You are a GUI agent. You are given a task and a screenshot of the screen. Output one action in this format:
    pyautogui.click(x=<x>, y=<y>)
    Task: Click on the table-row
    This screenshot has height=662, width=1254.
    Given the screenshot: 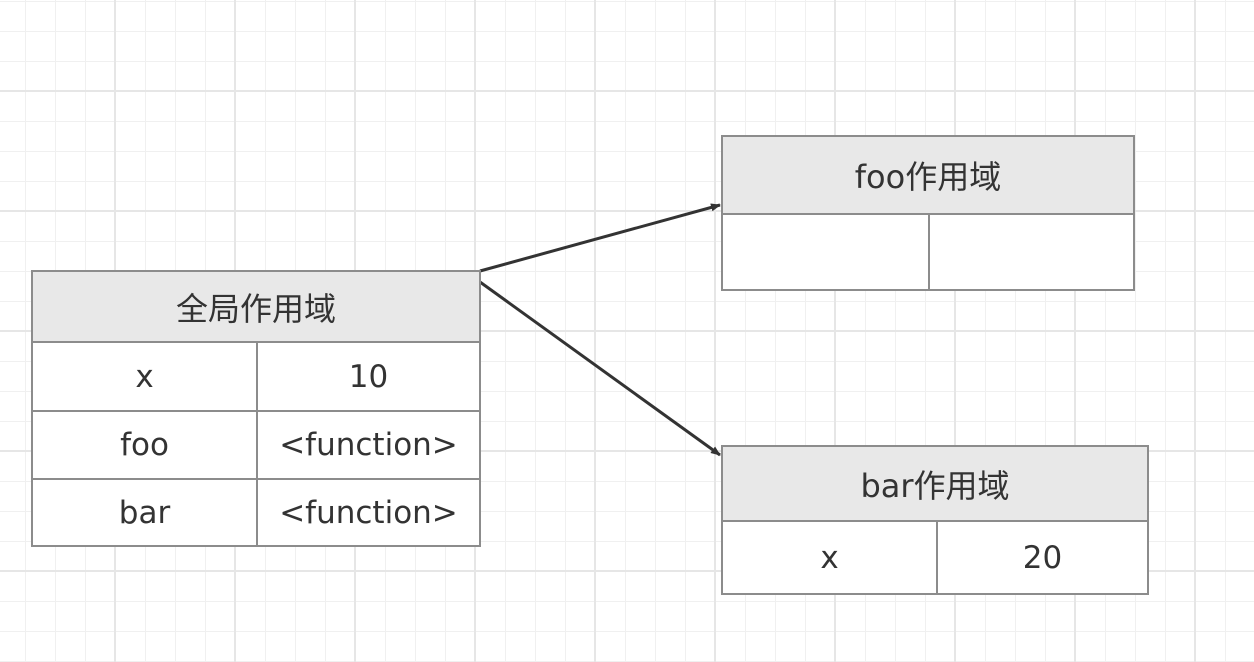 What is the action you would take?
    pyautogui.click(x=928, y=252)
    